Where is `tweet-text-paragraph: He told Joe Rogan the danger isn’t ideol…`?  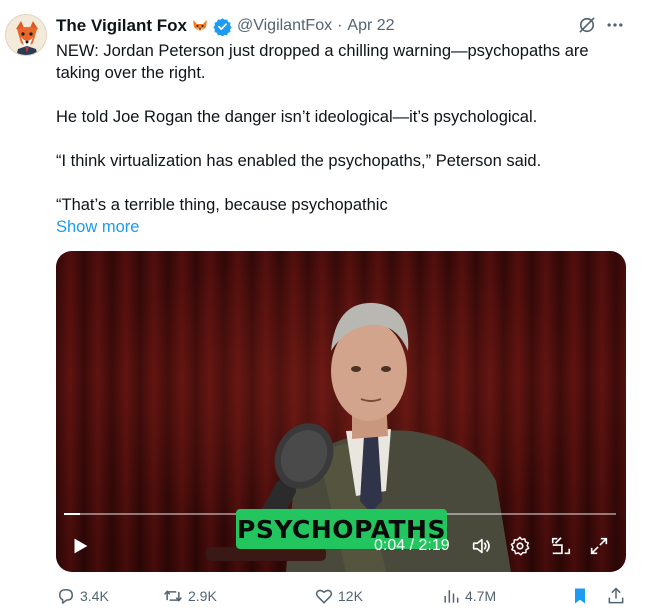
tweet-text-paragraph: He told Joe Rogan the danger isn’t ideol… is located at coordinates (297, 117).